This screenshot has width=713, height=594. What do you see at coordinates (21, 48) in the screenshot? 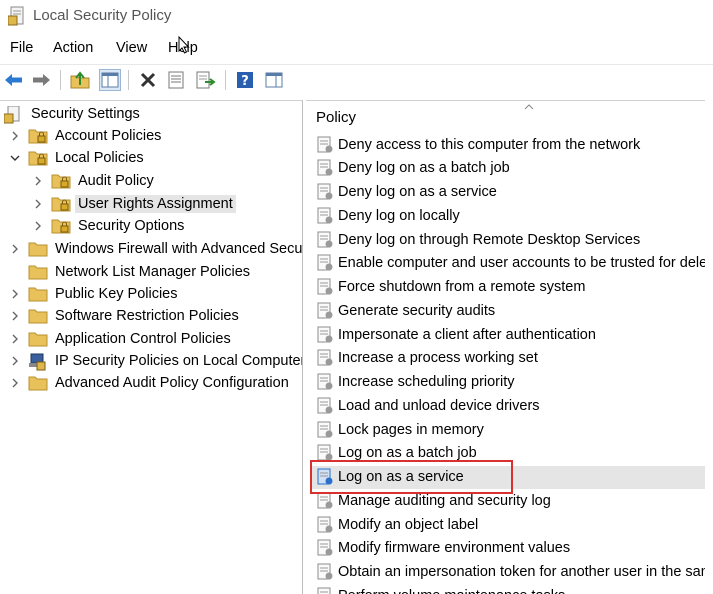
I see `menu-file: File` at bounding box center [21, 48].